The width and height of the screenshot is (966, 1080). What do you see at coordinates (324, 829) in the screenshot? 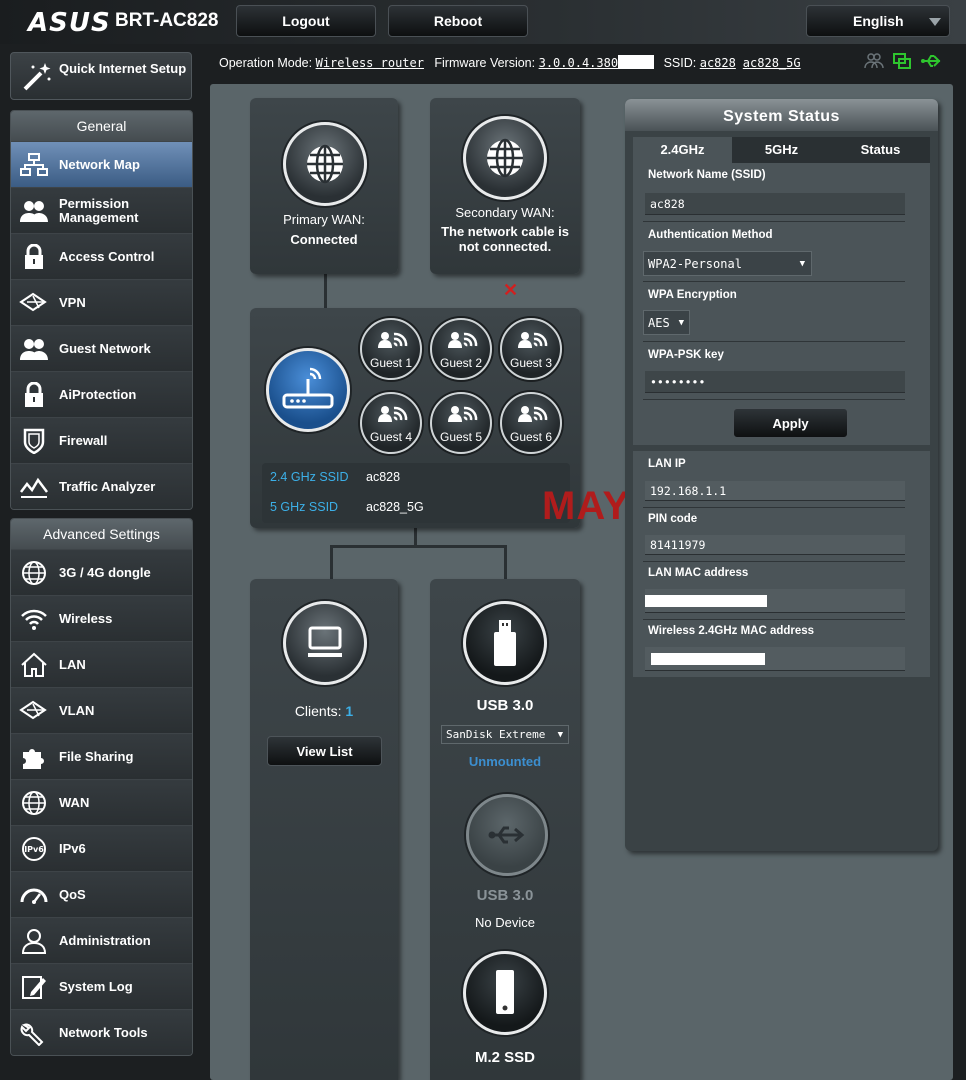
I see `clients-panel: Clients: 1 View List` at bounding box center [324, 829].